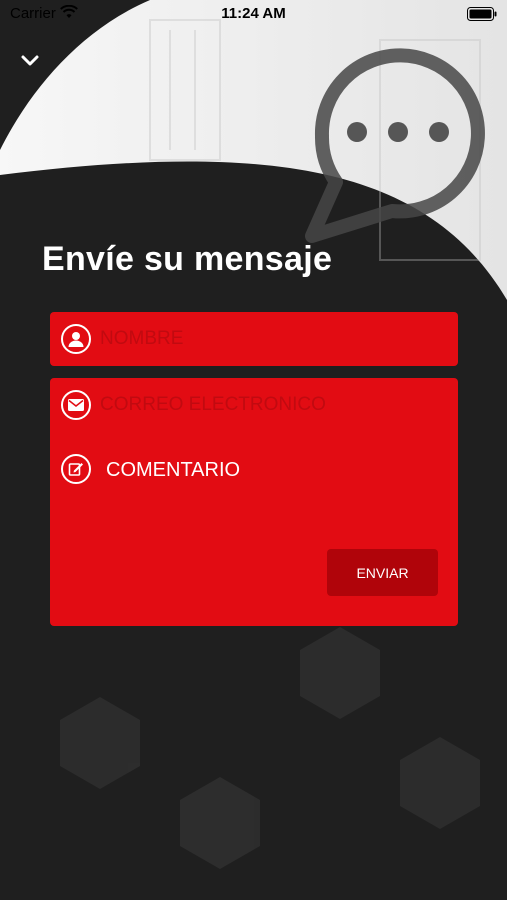  Describe the element at coordinates (76, 339) in the screenshot. I see `user-icon` at that location.